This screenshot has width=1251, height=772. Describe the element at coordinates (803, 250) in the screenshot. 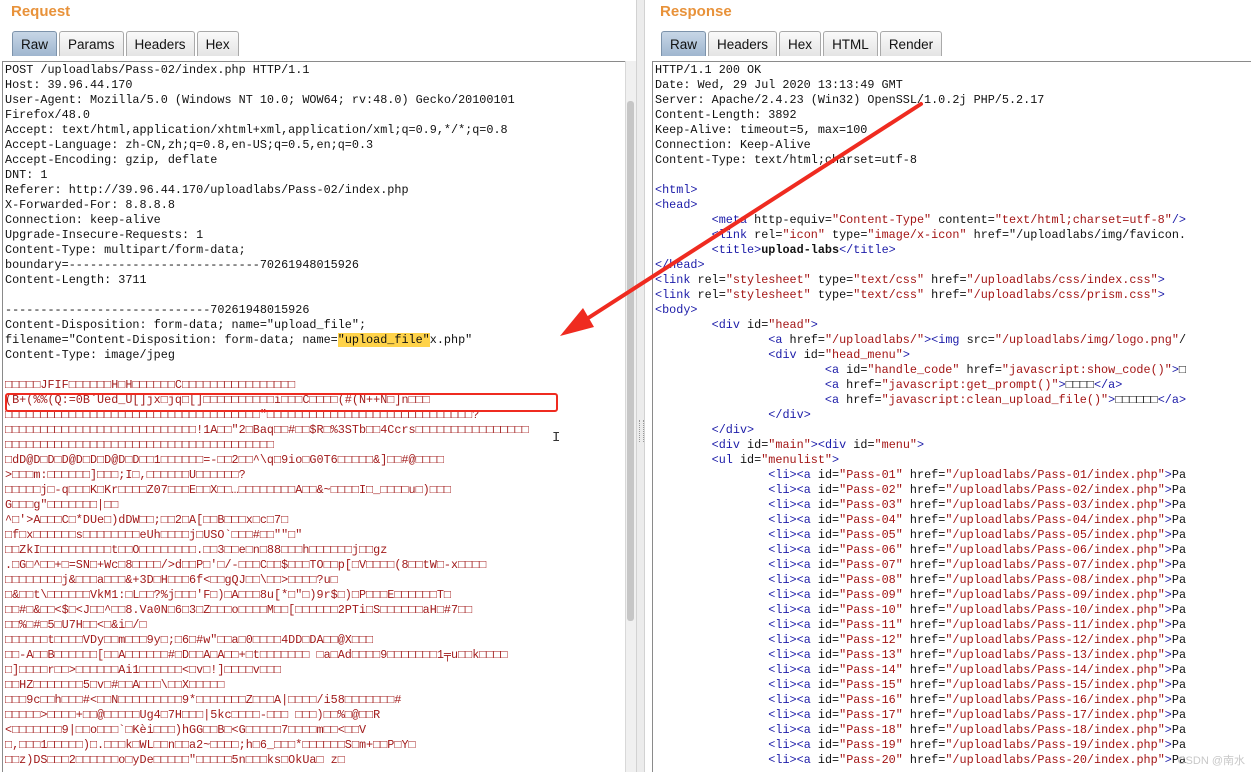

I see `response-html-line: <title>upload-labs</title>` at that location.